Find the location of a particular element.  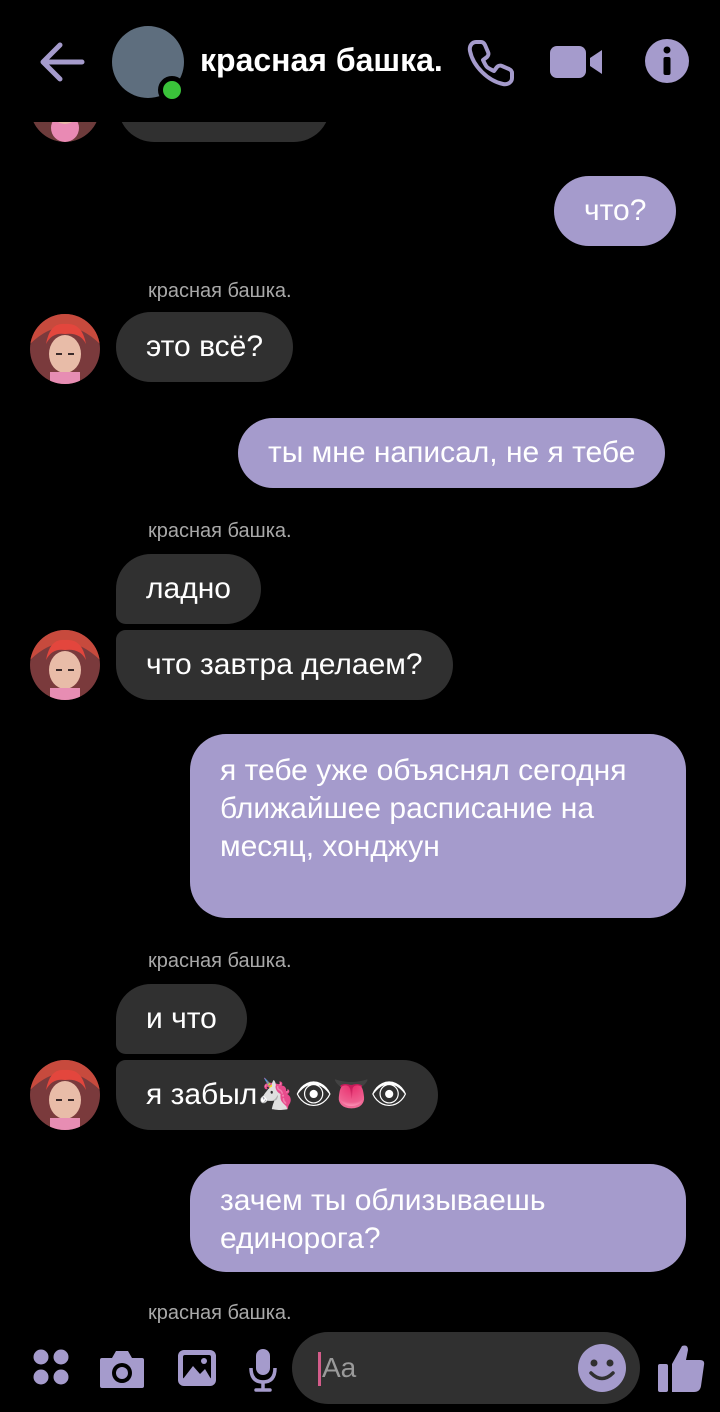

online-status-dot is located at coordinates (172, 90).